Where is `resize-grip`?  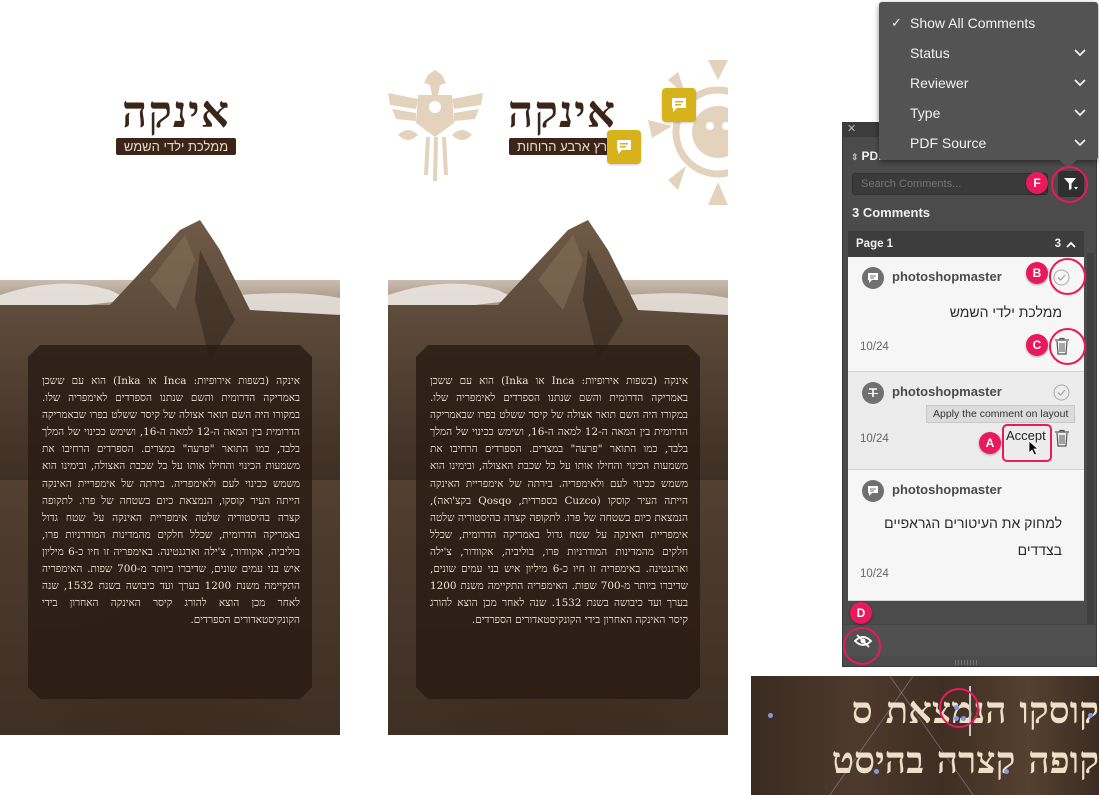 resize-grip is located at coordinates (967, 662).